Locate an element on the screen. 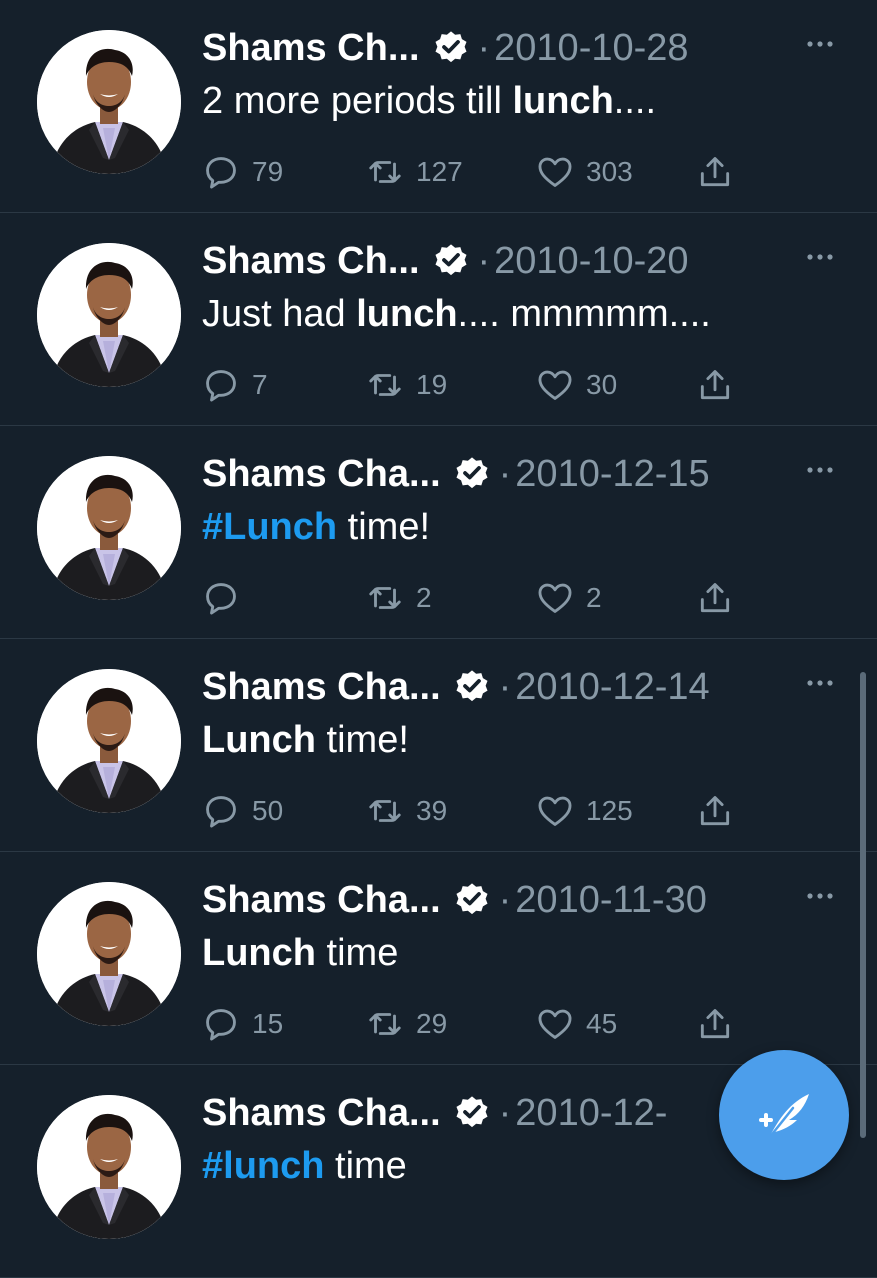 This screenshot has width=877, height=1278. like-count: 2 is located at coordinates (594, 597).